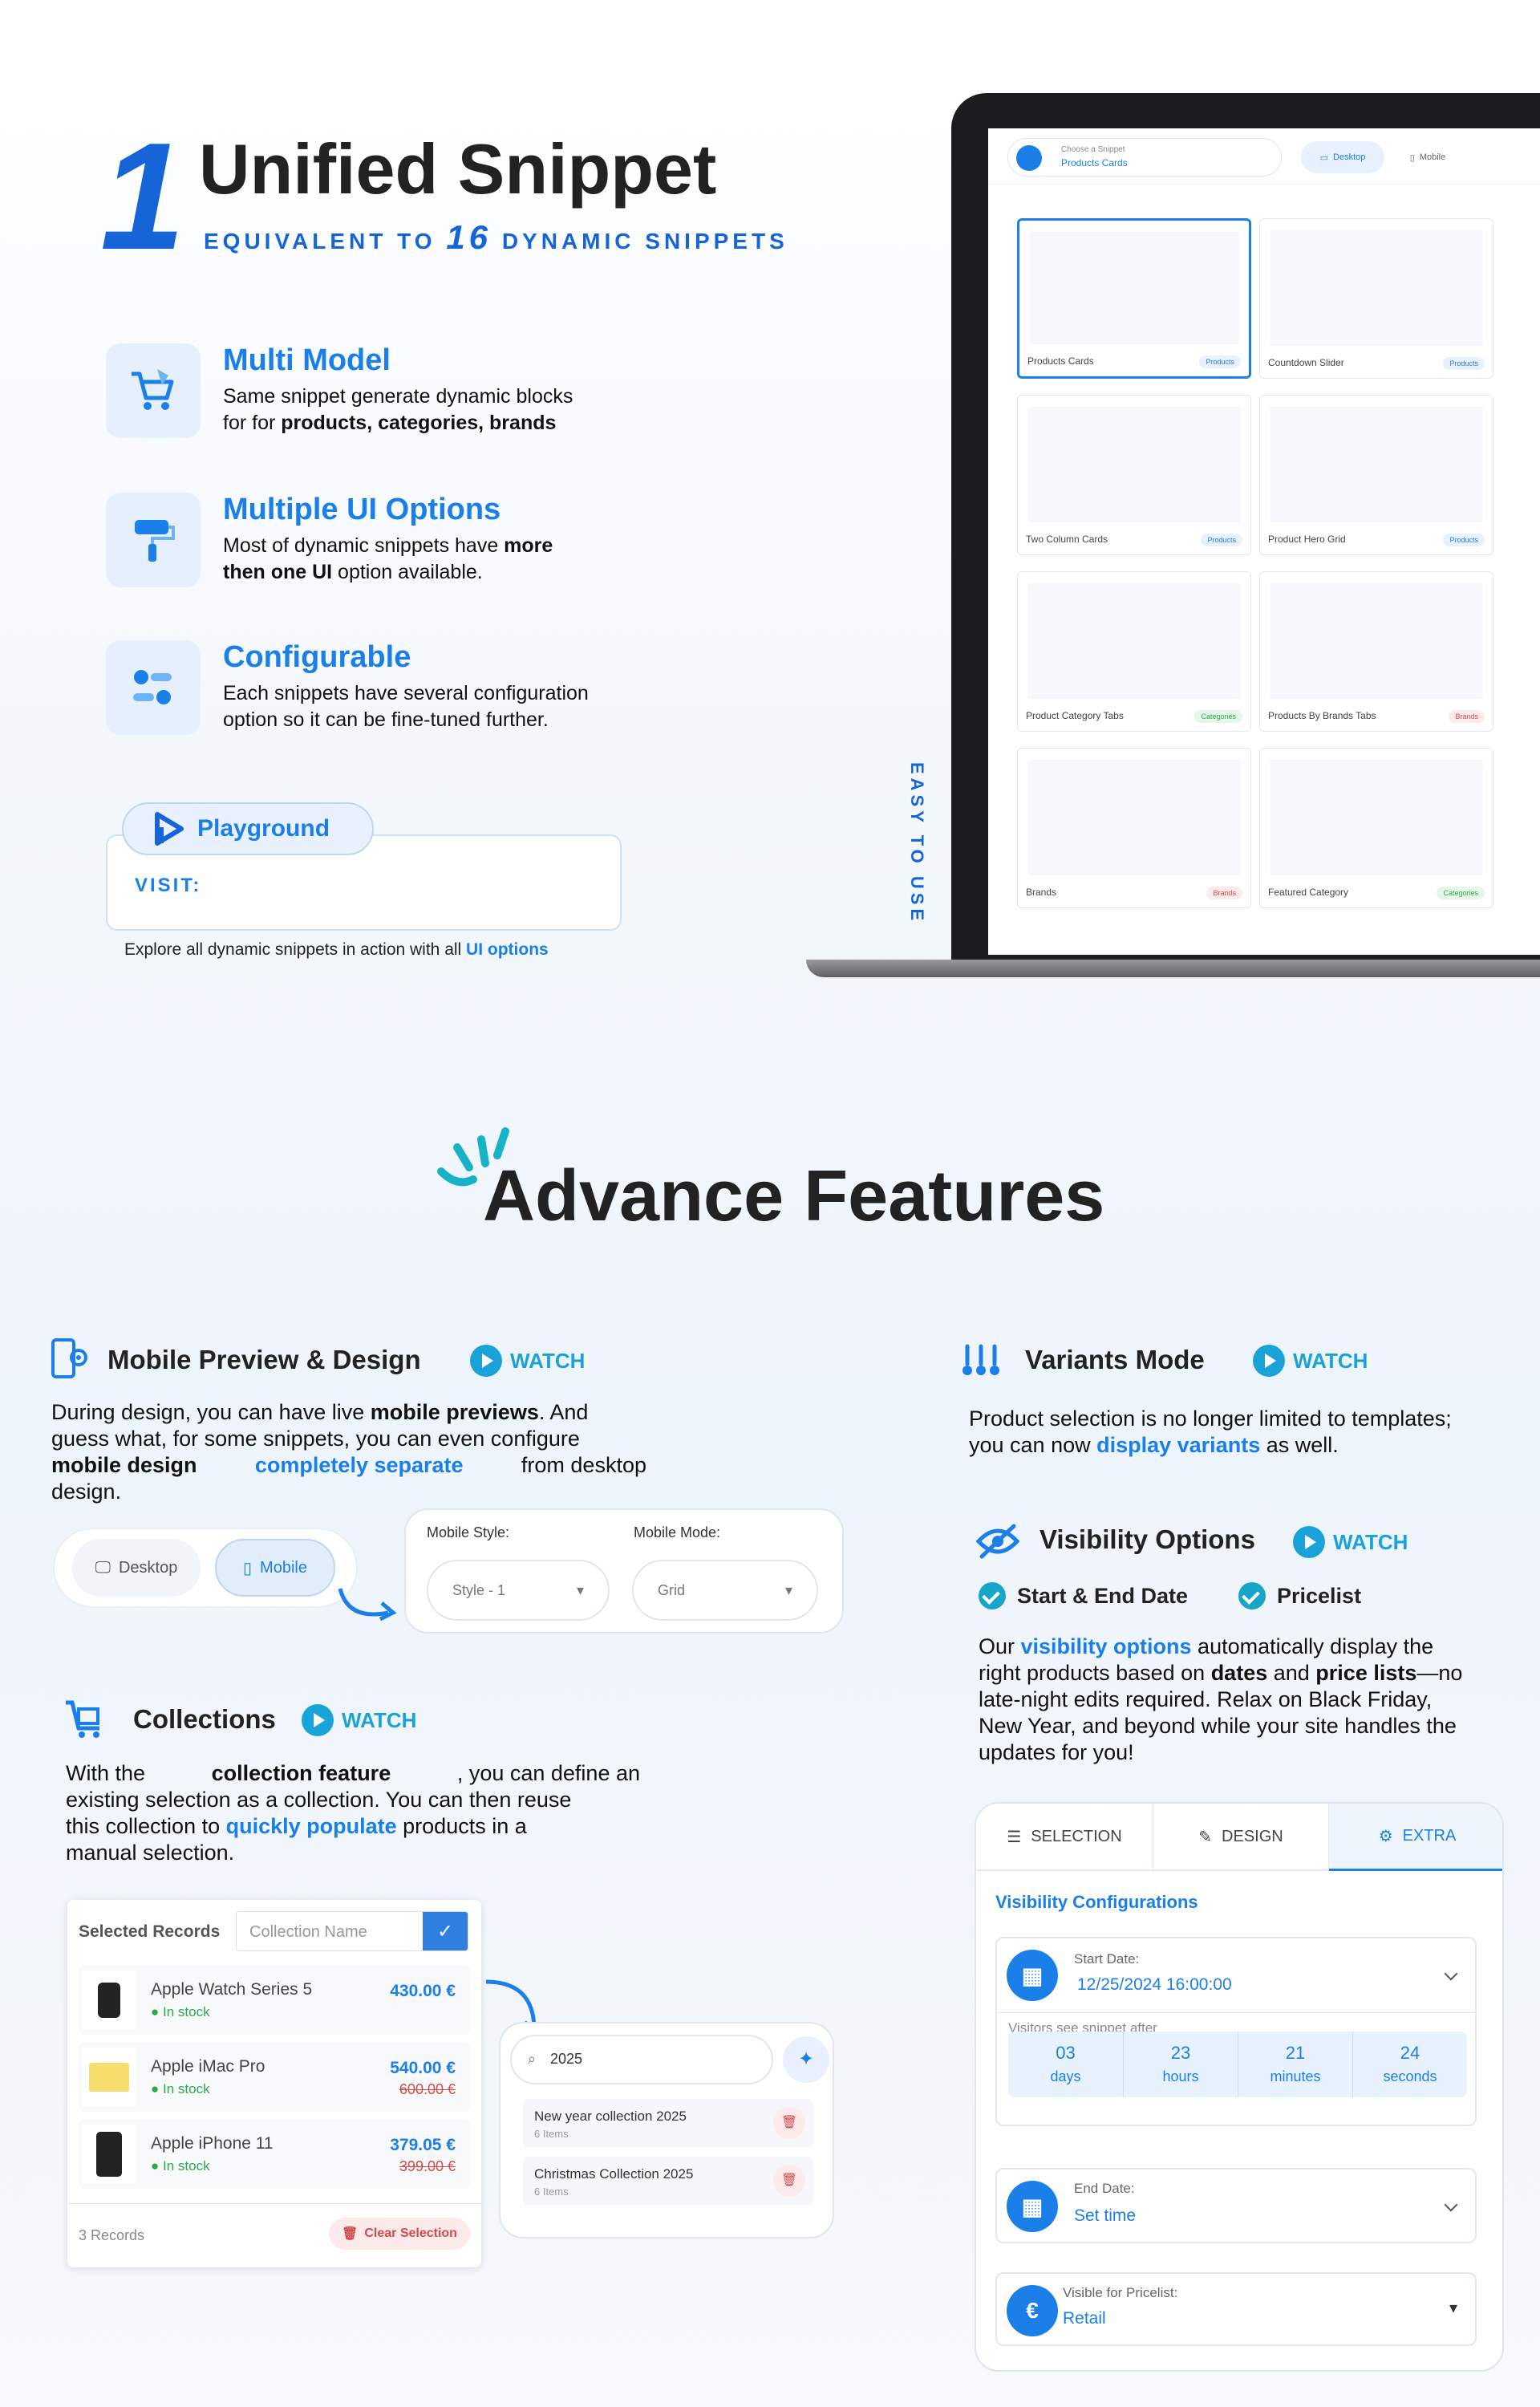 The width and height of the screenshot is (1540, 2407). Describe the element at coordinates (153, 390) in the screenshot. I see `cart-icon` at that location.